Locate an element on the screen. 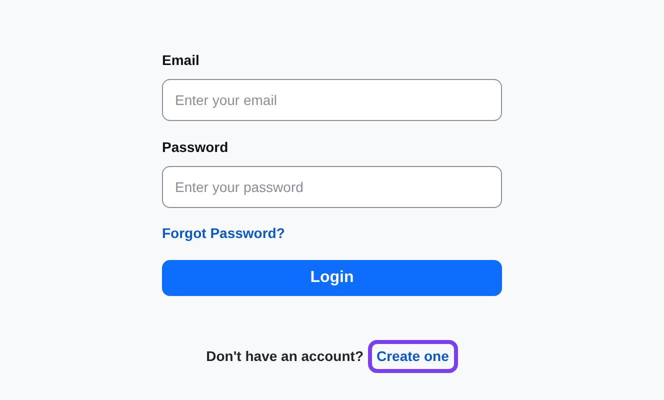 The height and width of the screenshot is (400, 664). input-field: Enter your password is located at coordinates (332, 187).